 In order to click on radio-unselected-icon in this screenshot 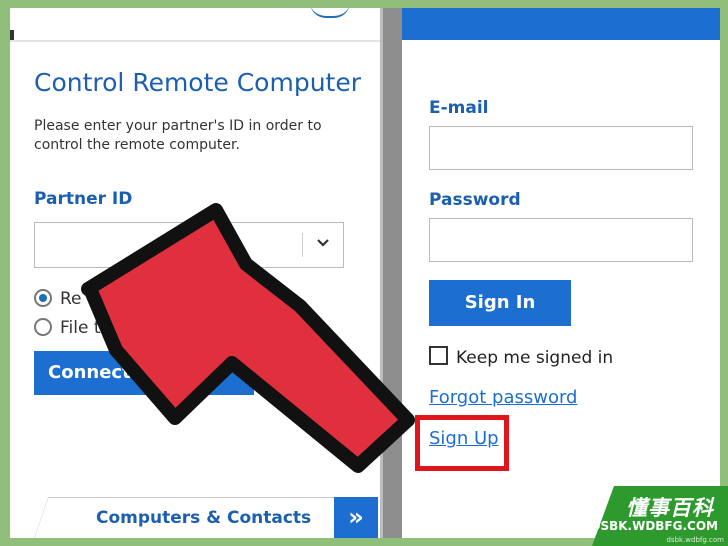, I will do `click(43, 327)`.